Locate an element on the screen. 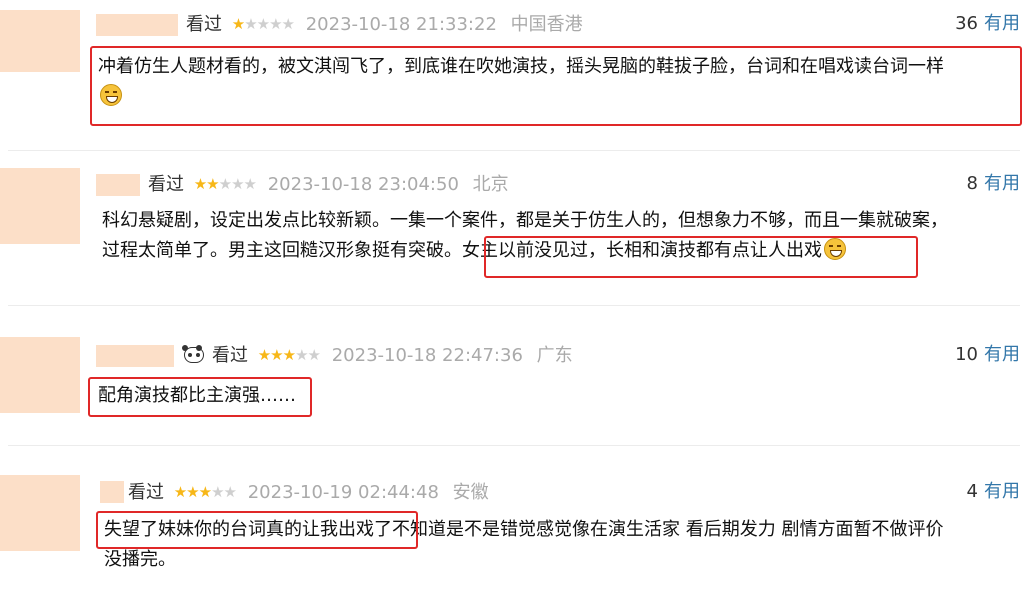 This screenshot has width=1024, height=589. panda-icon is located at coordinates (193, 354).